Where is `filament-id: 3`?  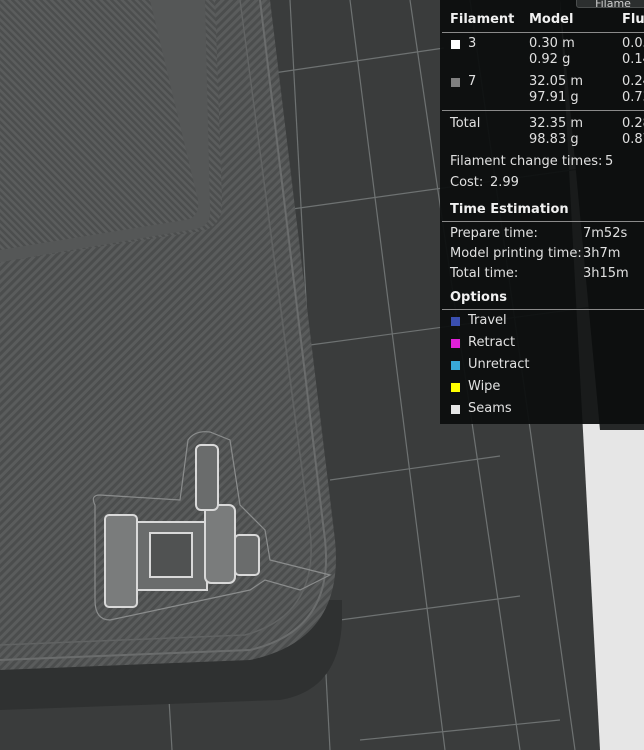
filament-id: 3 is located at coordinates (472, 43).